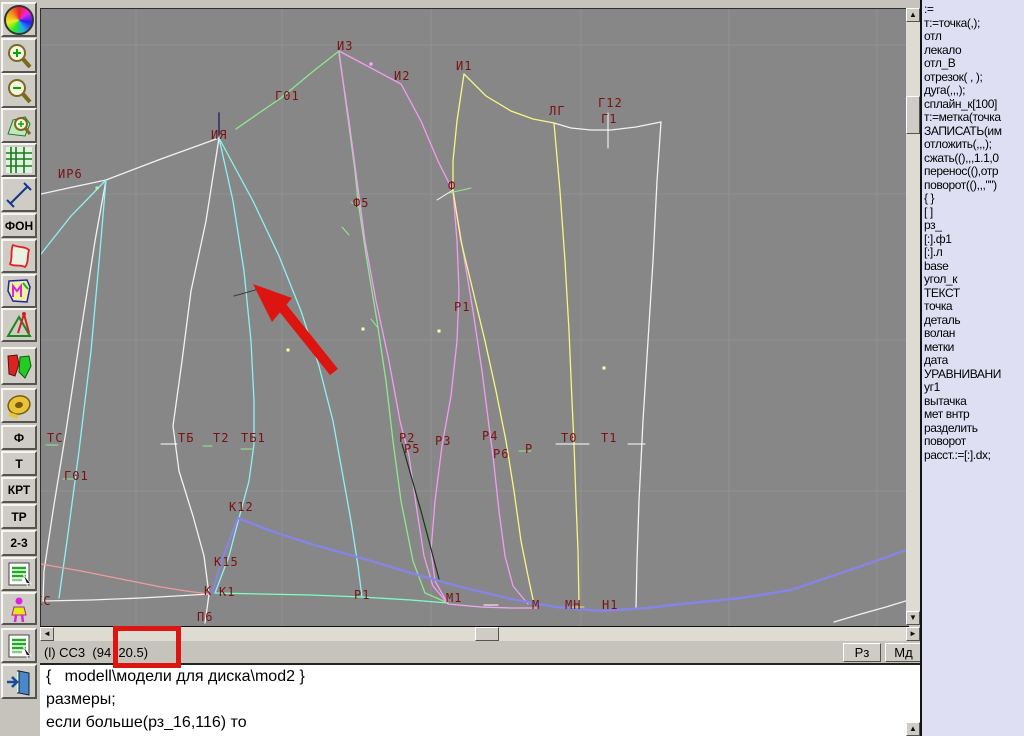 This screenshot has height=736, width=1024. What do you see at coordinates (974, 442) in the screenshot?
I see `command-list-item: поворот` at bounding box center [974, 442].